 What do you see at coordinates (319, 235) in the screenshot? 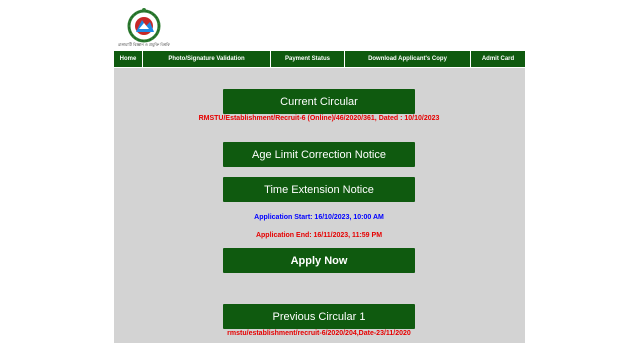
I see `application-end-text: Application End: 16/11/2023, 11:59 PM` at bounding box center [319, 235].